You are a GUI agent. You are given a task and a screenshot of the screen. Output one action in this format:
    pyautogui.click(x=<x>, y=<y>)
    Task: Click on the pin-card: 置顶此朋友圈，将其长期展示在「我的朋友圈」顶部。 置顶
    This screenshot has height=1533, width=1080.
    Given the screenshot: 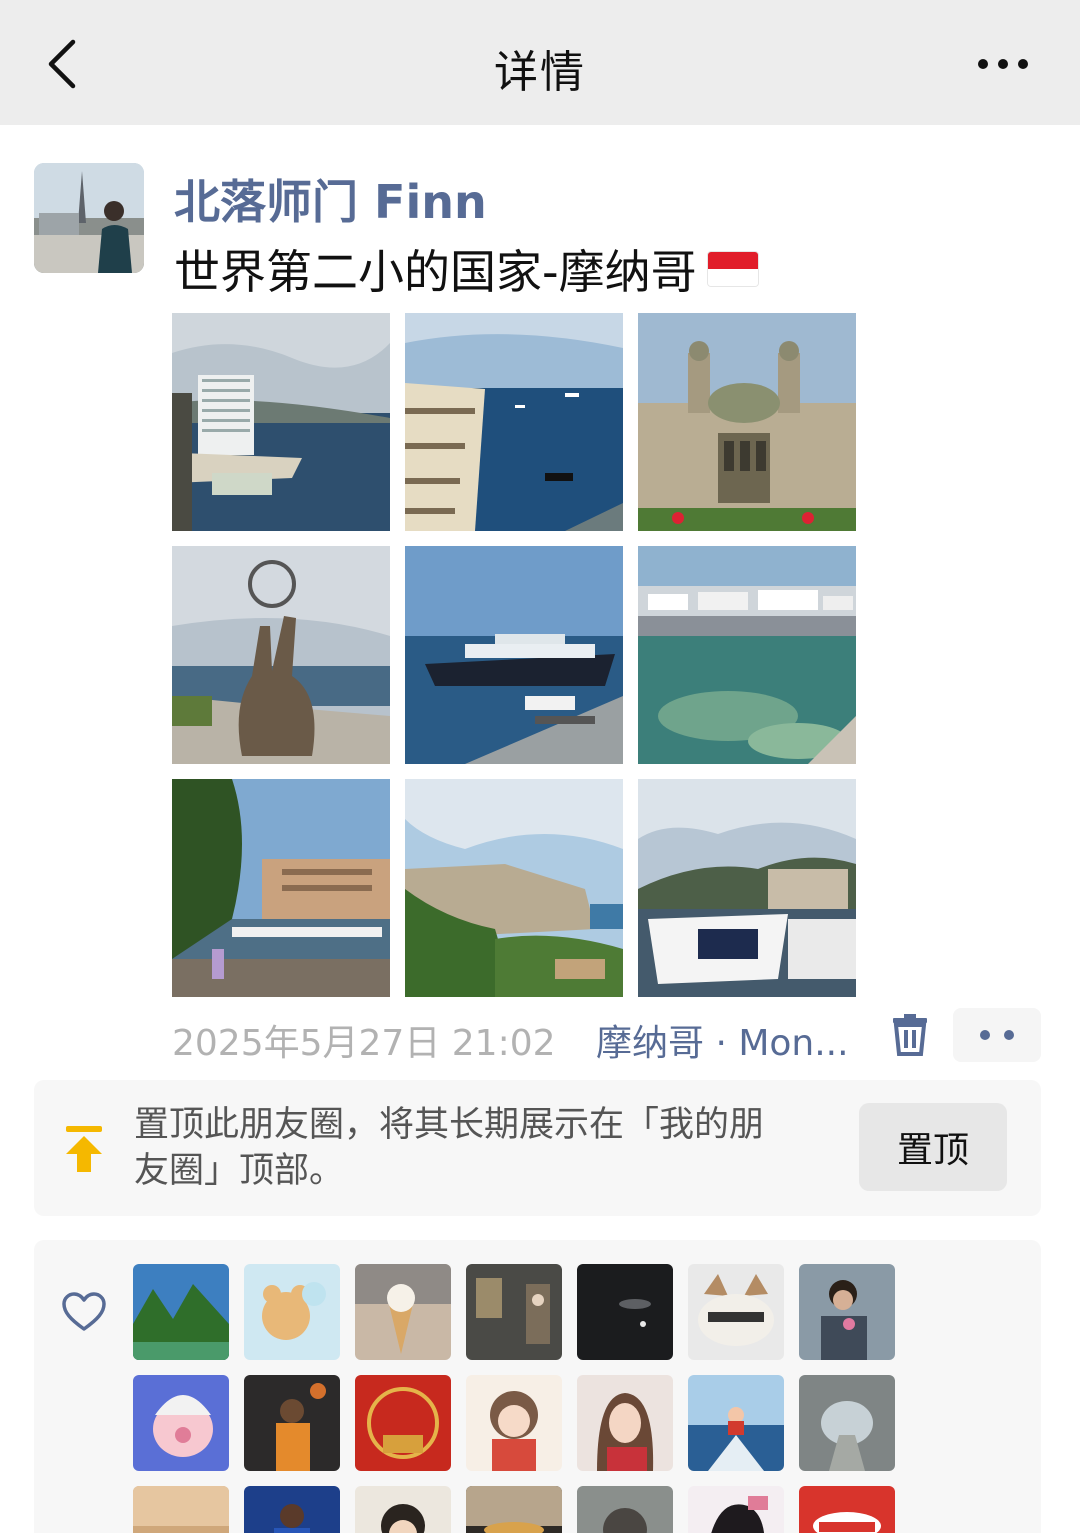 What is the action you would take?
    pyautogui.click(x=537, y=1148)
    